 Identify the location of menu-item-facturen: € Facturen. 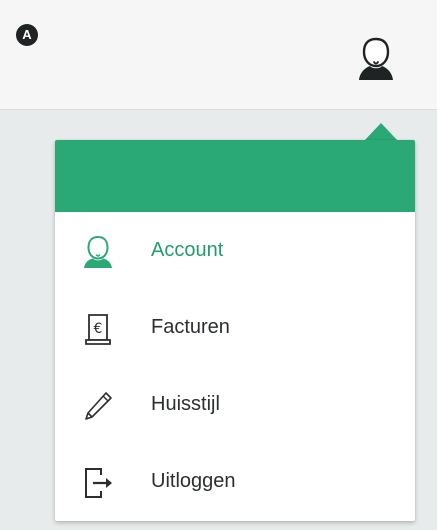
(235, 327).